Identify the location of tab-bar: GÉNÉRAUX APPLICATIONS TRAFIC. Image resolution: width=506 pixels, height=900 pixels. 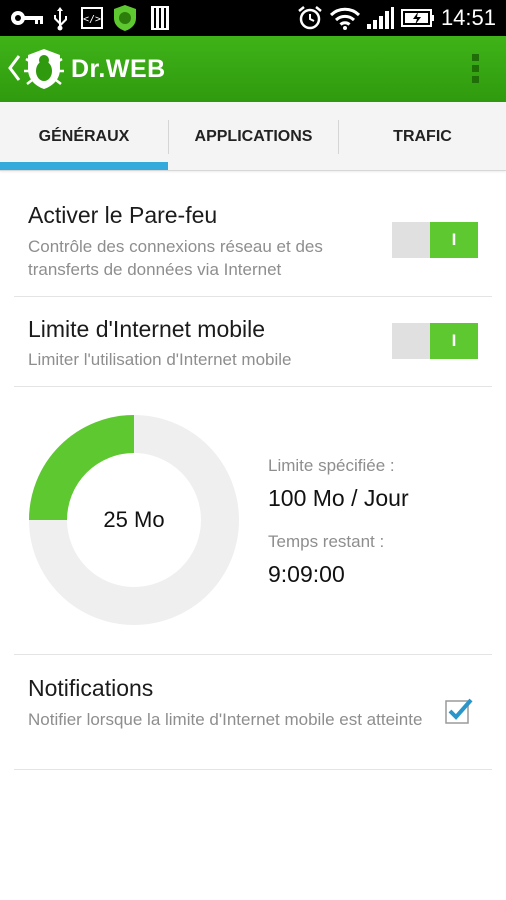
(253, 136).